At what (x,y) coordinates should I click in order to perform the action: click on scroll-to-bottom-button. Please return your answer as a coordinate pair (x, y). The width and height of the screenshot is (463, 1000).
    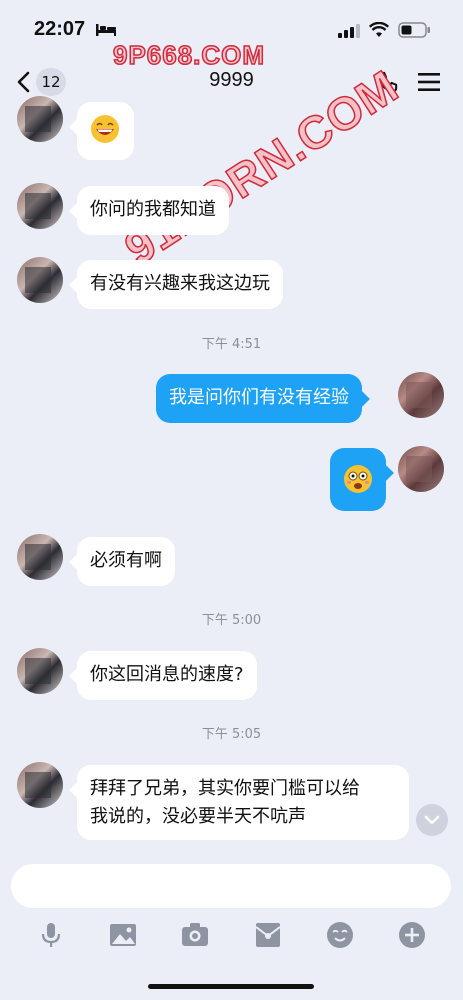
    Looking at the image, I should click on (432, 820).